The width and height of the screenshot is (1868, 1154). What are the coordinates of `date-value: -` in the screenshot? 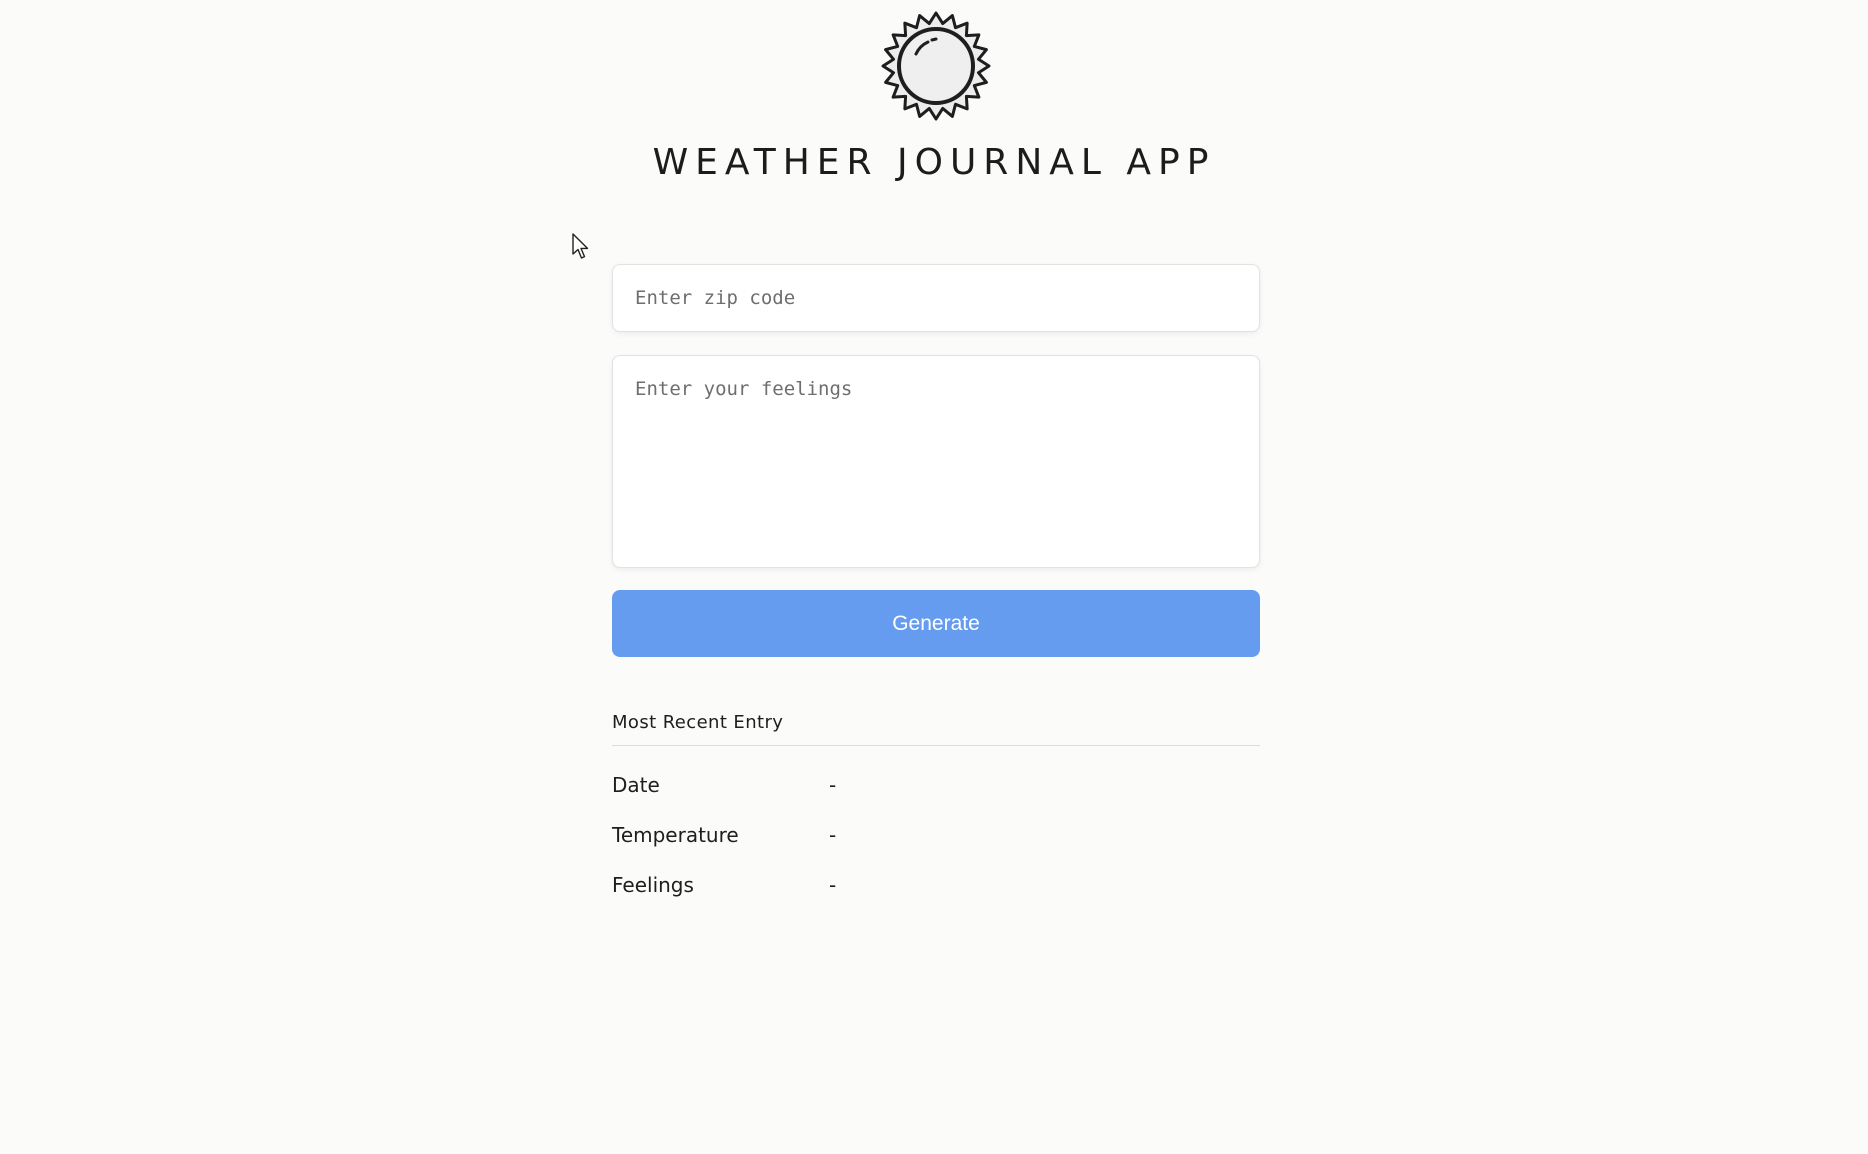 It's located at (833, 785).